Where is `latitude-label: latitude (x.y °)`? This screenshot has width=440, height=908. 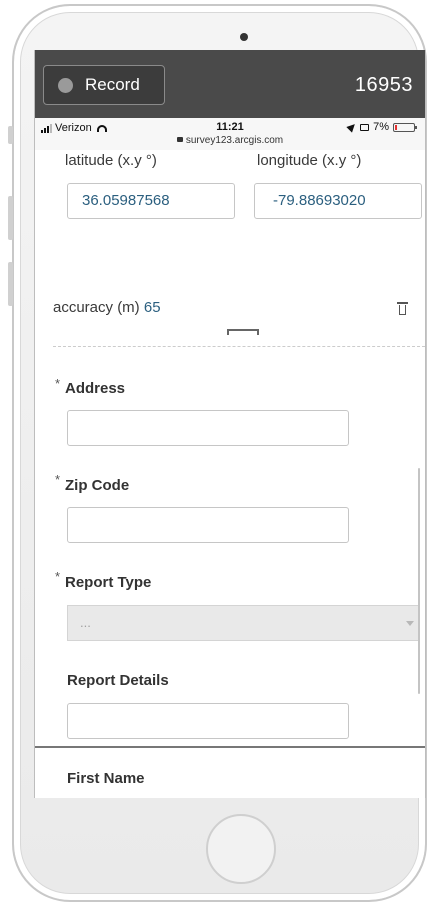
latitude-label: latitude (x.y °) is located at coordinates (111, 160).